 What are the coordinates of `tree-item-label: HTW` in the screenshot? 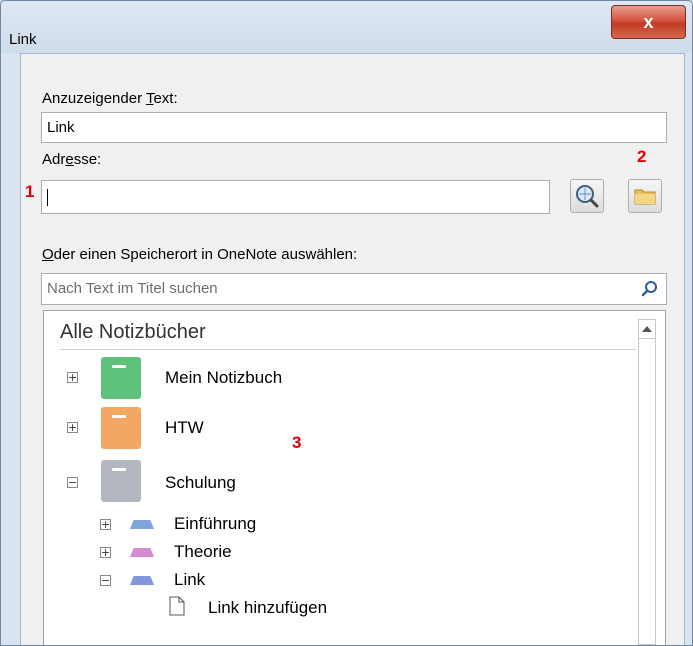 It's located at (184, 427).